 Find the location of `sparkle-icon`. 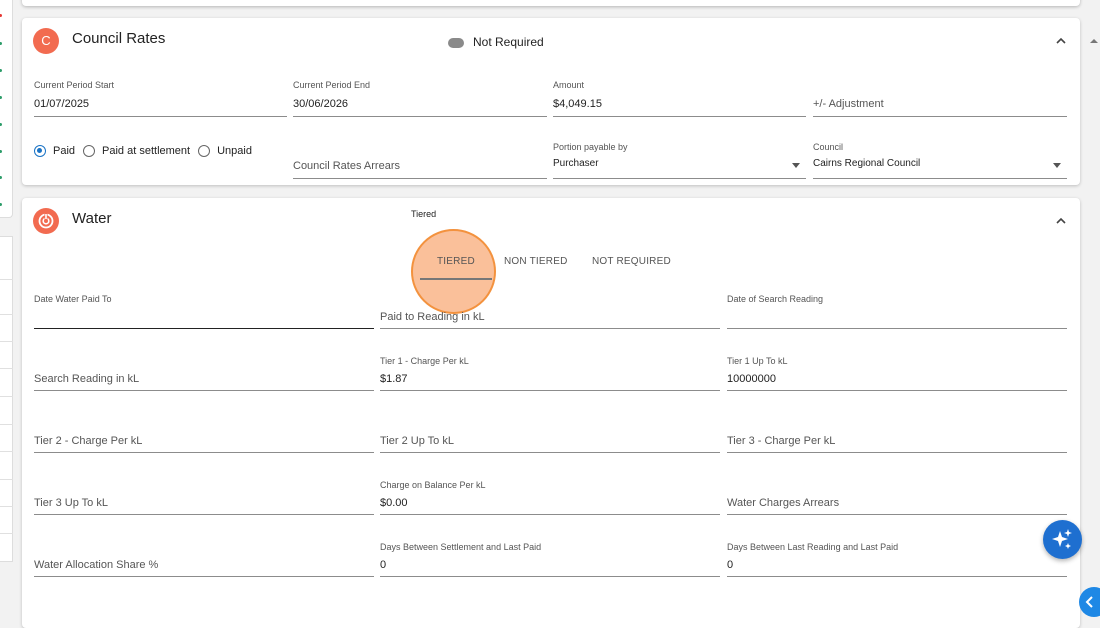

sparkle-icon is located at coordinates (1062, 539).